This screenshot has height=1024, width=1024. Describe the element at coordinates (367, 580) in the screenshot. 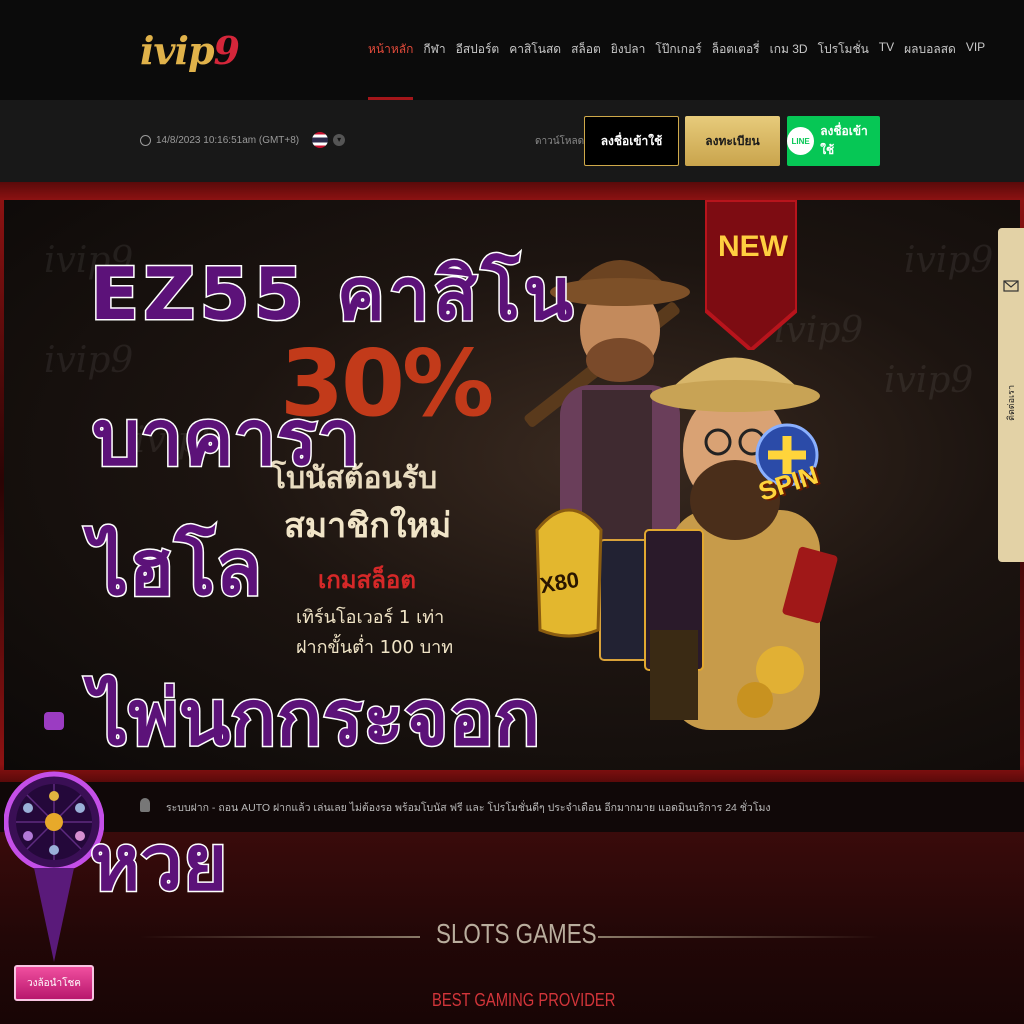

I see `promo-line-3: เกมสล็อต` at that location.